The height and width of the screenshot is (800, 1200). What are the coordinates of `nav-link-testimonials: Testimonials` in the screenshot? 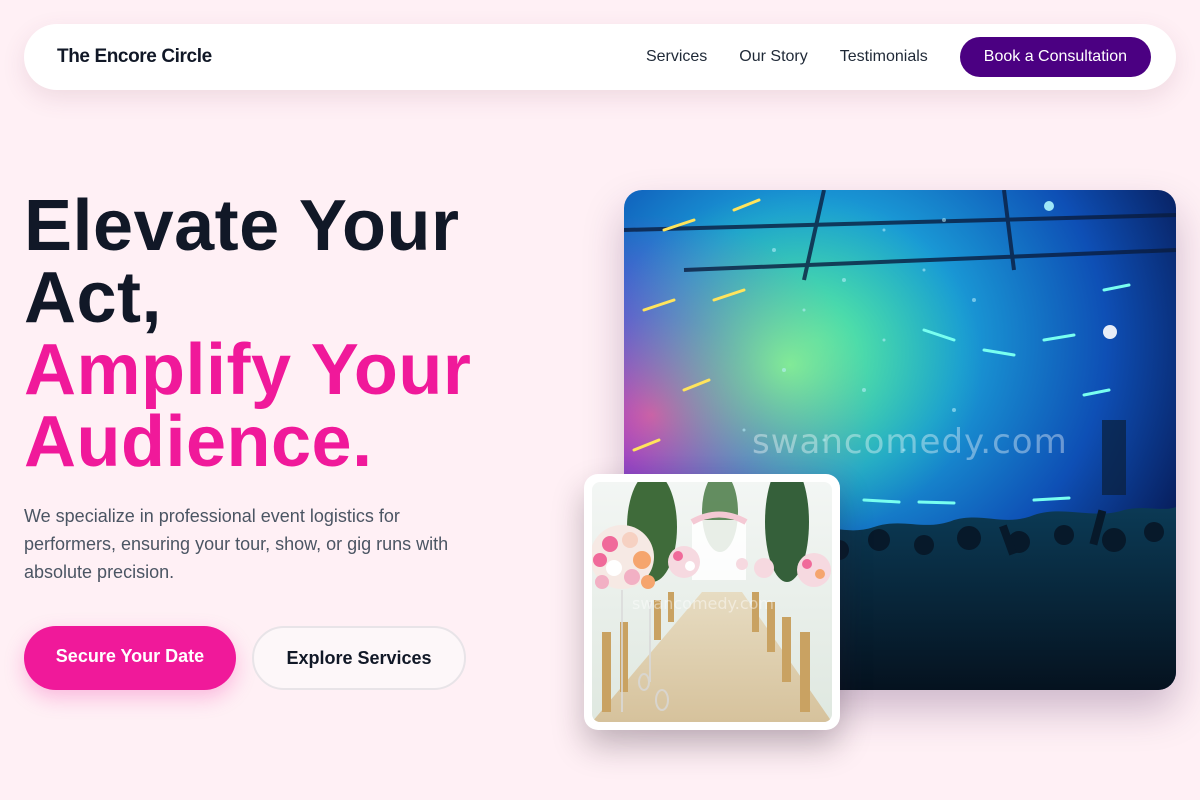 It's located at (884, 57).